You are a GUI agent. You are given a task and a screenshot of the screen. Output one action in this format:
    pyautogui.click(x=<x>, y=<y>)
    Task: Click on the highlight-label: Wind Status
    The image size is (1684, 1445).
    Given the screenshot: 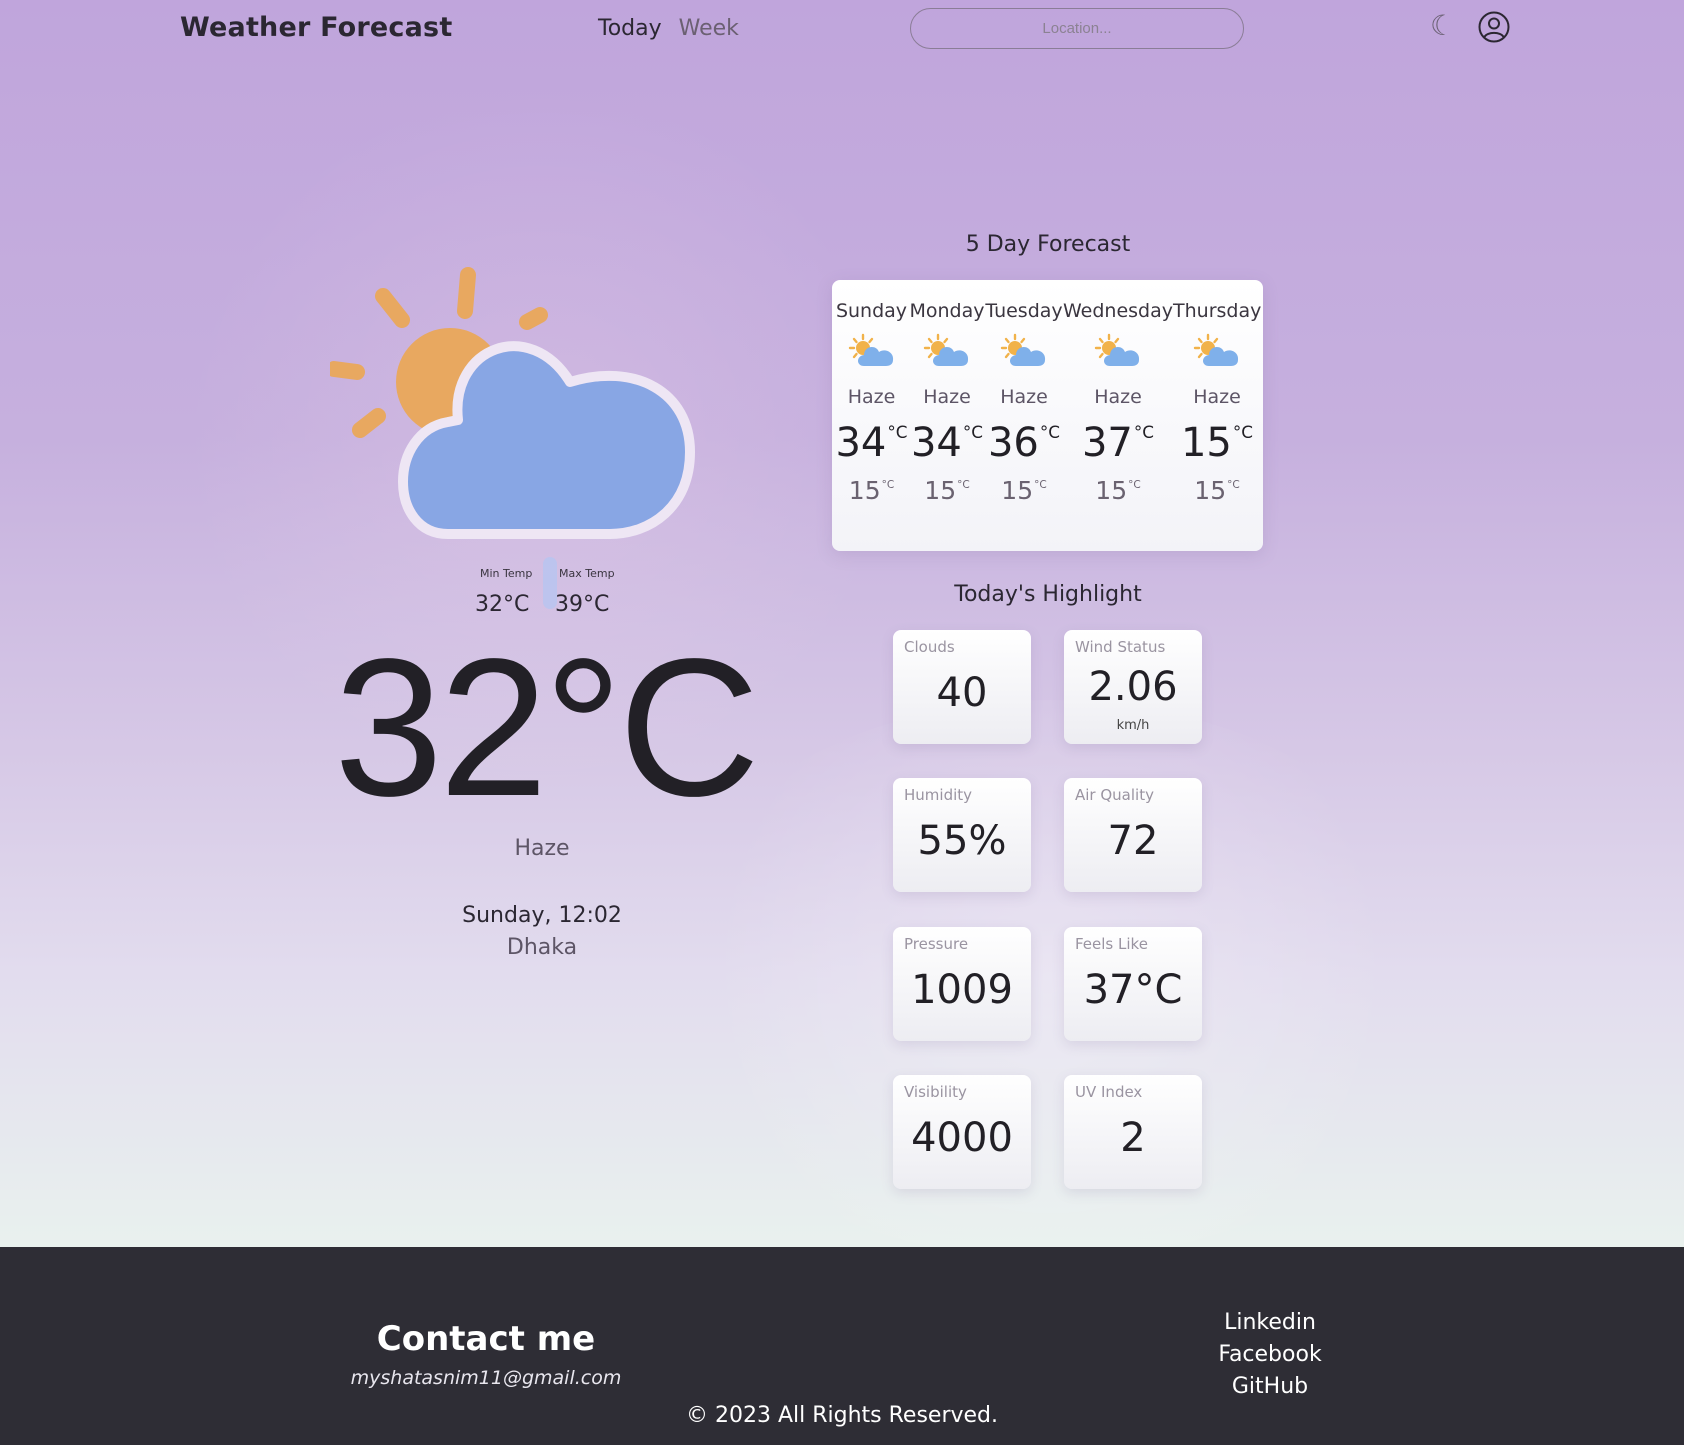 What is the action you would take?
    pyautogui.click(x=1120, y=647)
    